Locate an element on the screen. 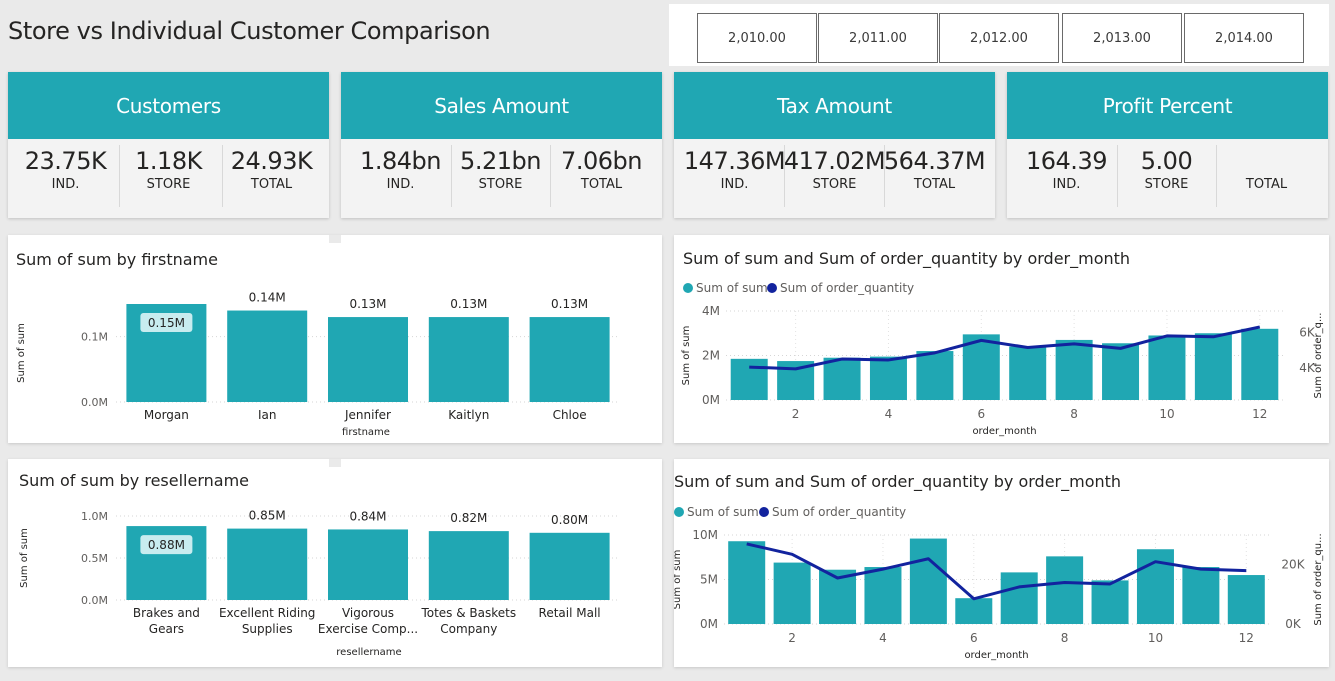  x-axis-label: order_month is located at coordinates (996, 655).